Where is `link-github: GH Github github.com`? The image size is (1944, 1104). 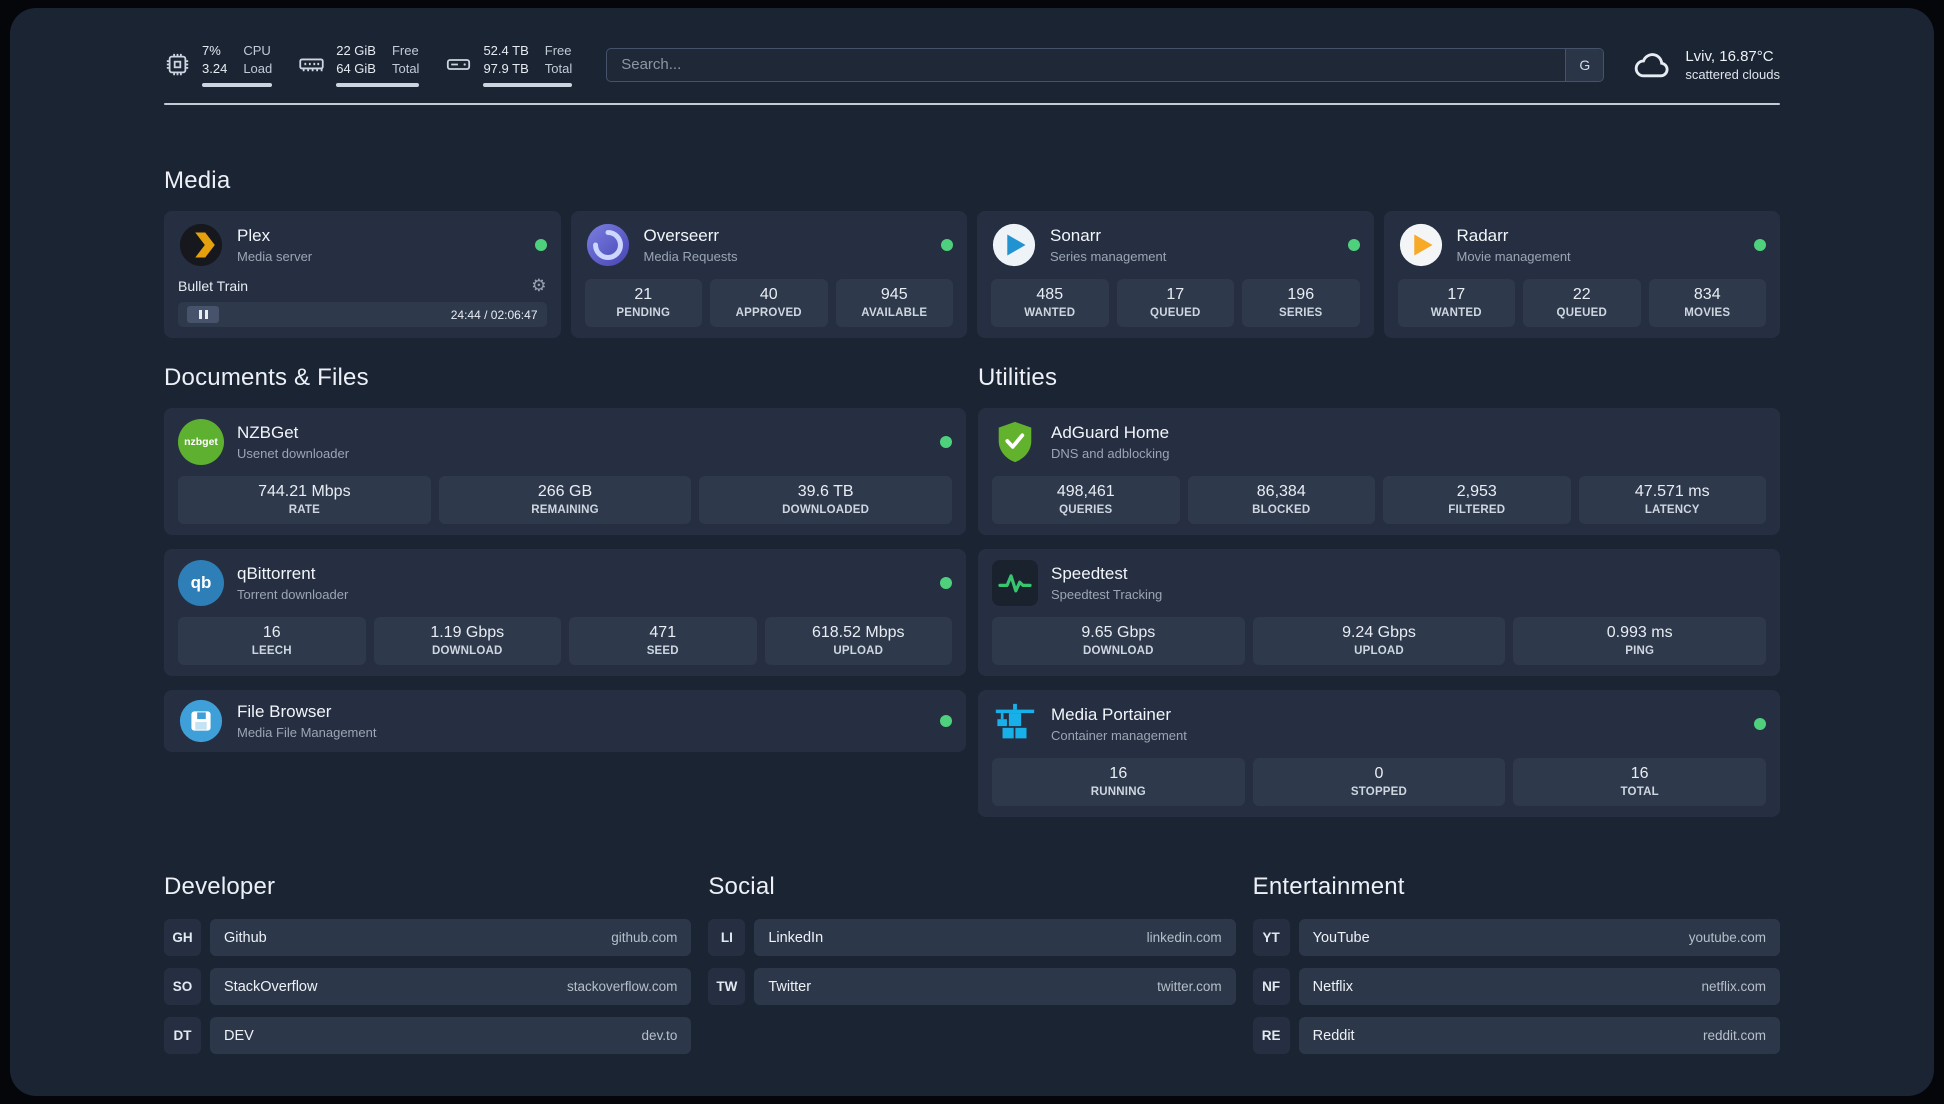
link-github: GH Github github.com is located at coordinates (428, 938).